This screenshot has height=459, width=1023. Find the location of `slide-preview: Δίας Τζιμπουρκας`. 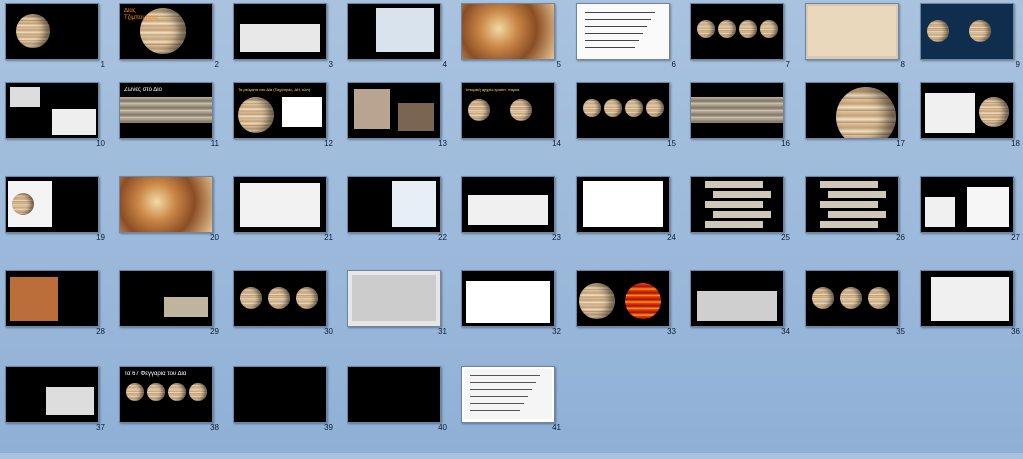

slide-preview: Δίας Τζιμπουρκας is located at coordinates (166, 31).